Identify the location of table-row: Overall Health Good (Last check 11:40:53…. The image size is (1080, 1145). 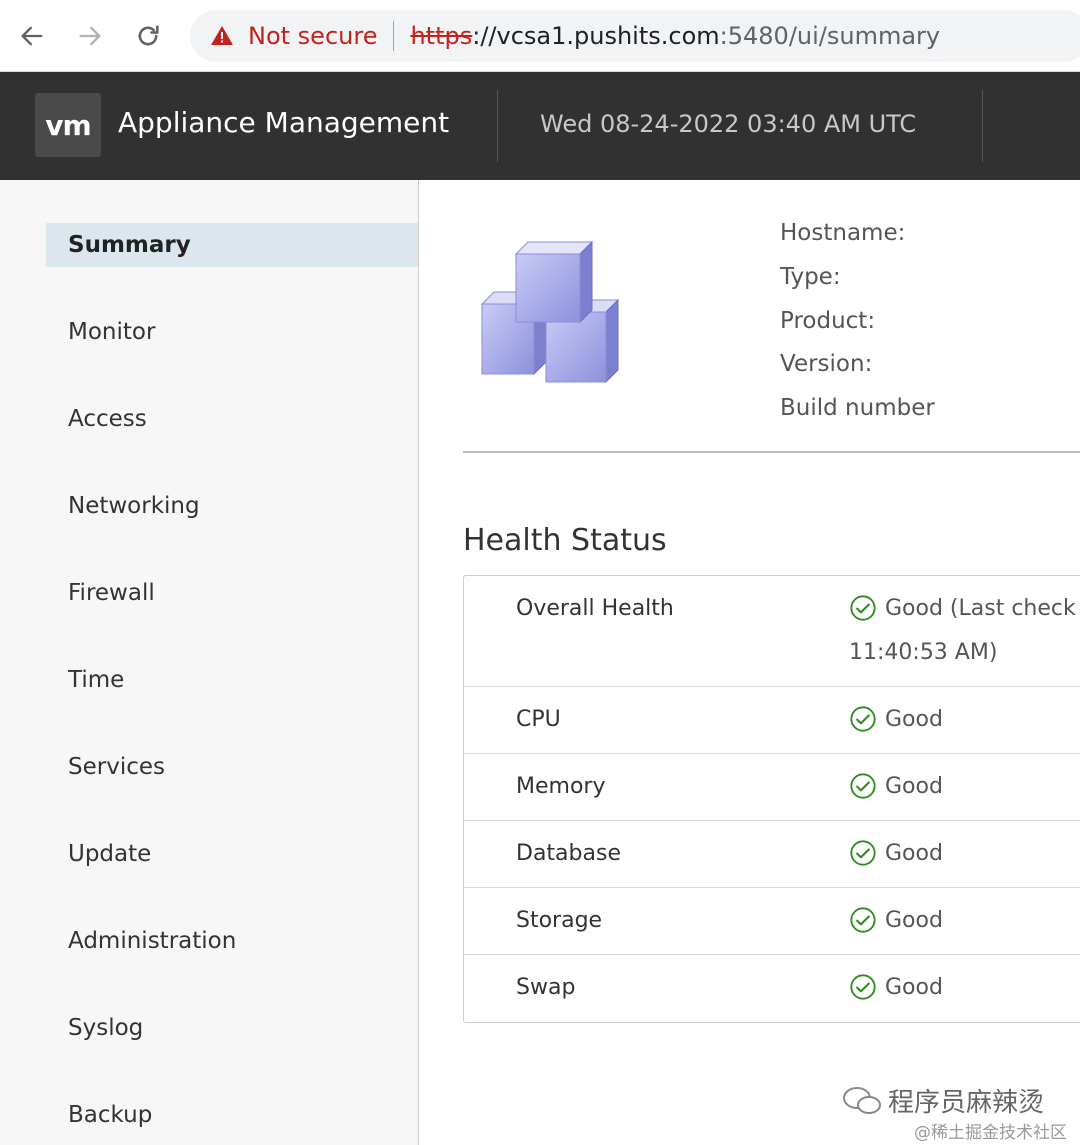
(772, 631).